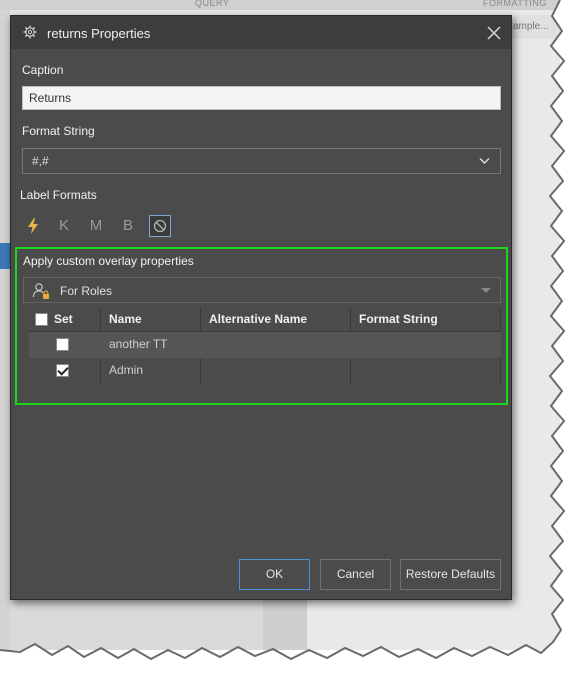 Image resolution: width=583 pixels, height=675 pixels. Describe the element at coordinates (96, 226) in the screenshot. I see `millions-format-button: M` at that location.